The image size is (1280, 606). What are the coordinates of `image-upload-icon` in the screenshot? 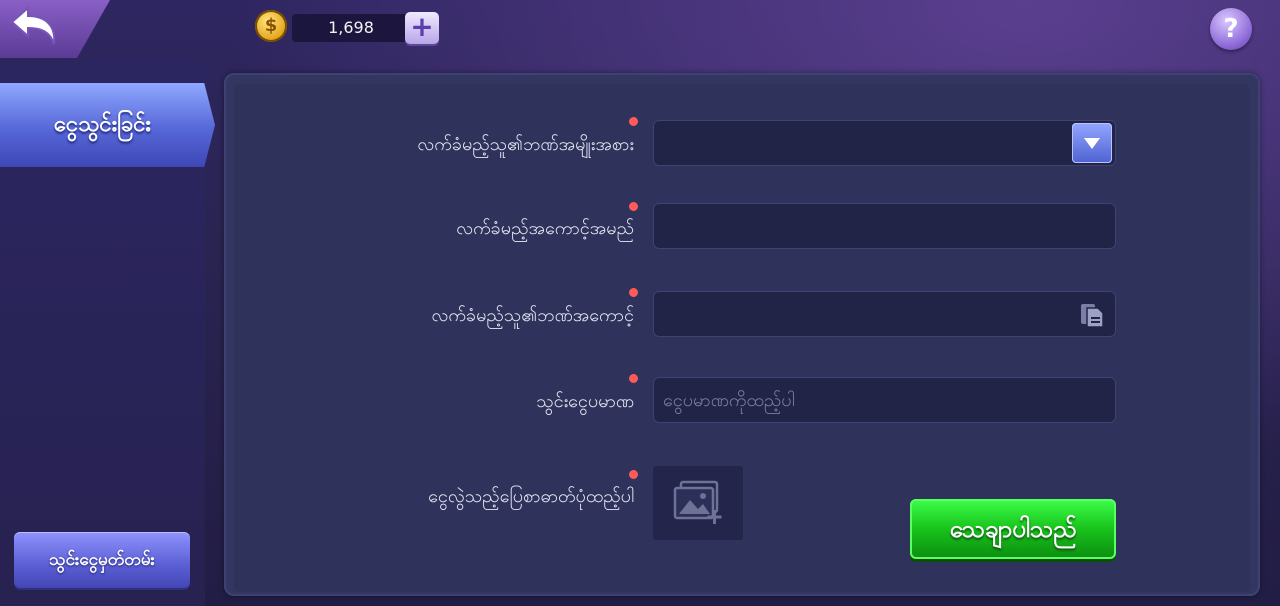 It's located at (697, 502).